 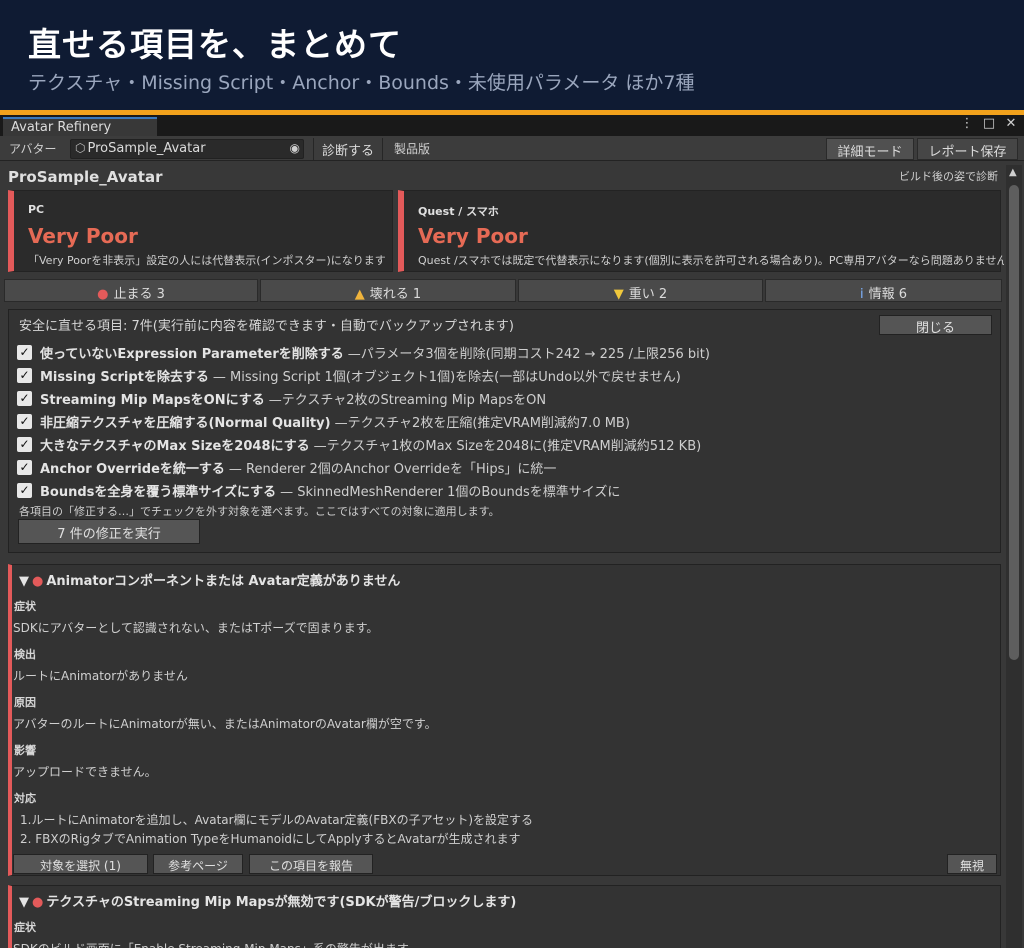 What do you see at coordinates (175, 446) in the screenshot?
I see `fix-item-title: 大きなテクスチャのMax Sizeを2048にする` at bounding box center [175, 446].